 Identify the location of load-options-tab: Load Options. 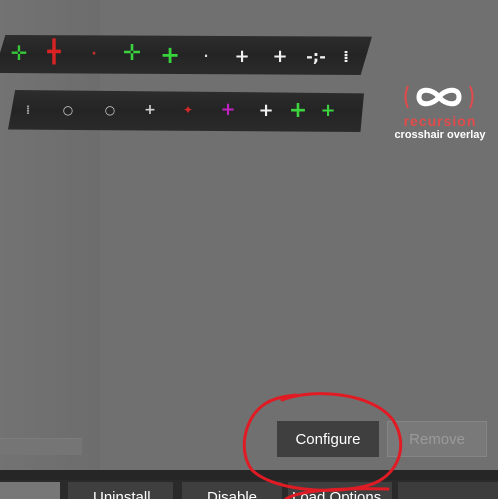
(340, 490).